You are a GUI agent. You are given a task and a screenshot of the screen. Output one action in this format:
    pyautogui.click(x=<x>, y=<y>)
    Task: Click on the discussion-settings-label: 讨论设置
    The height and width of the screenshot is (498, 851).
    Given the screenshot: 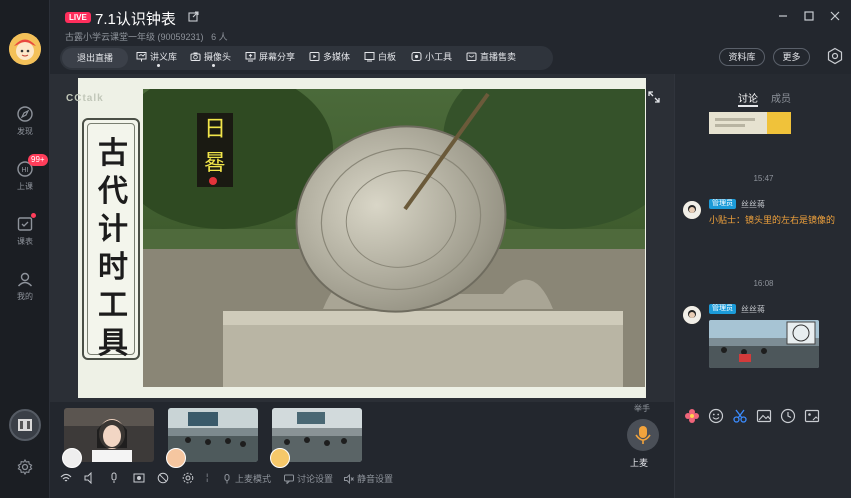 What is the action you would take?
    pyautogui.click(x=315, y=479)
    